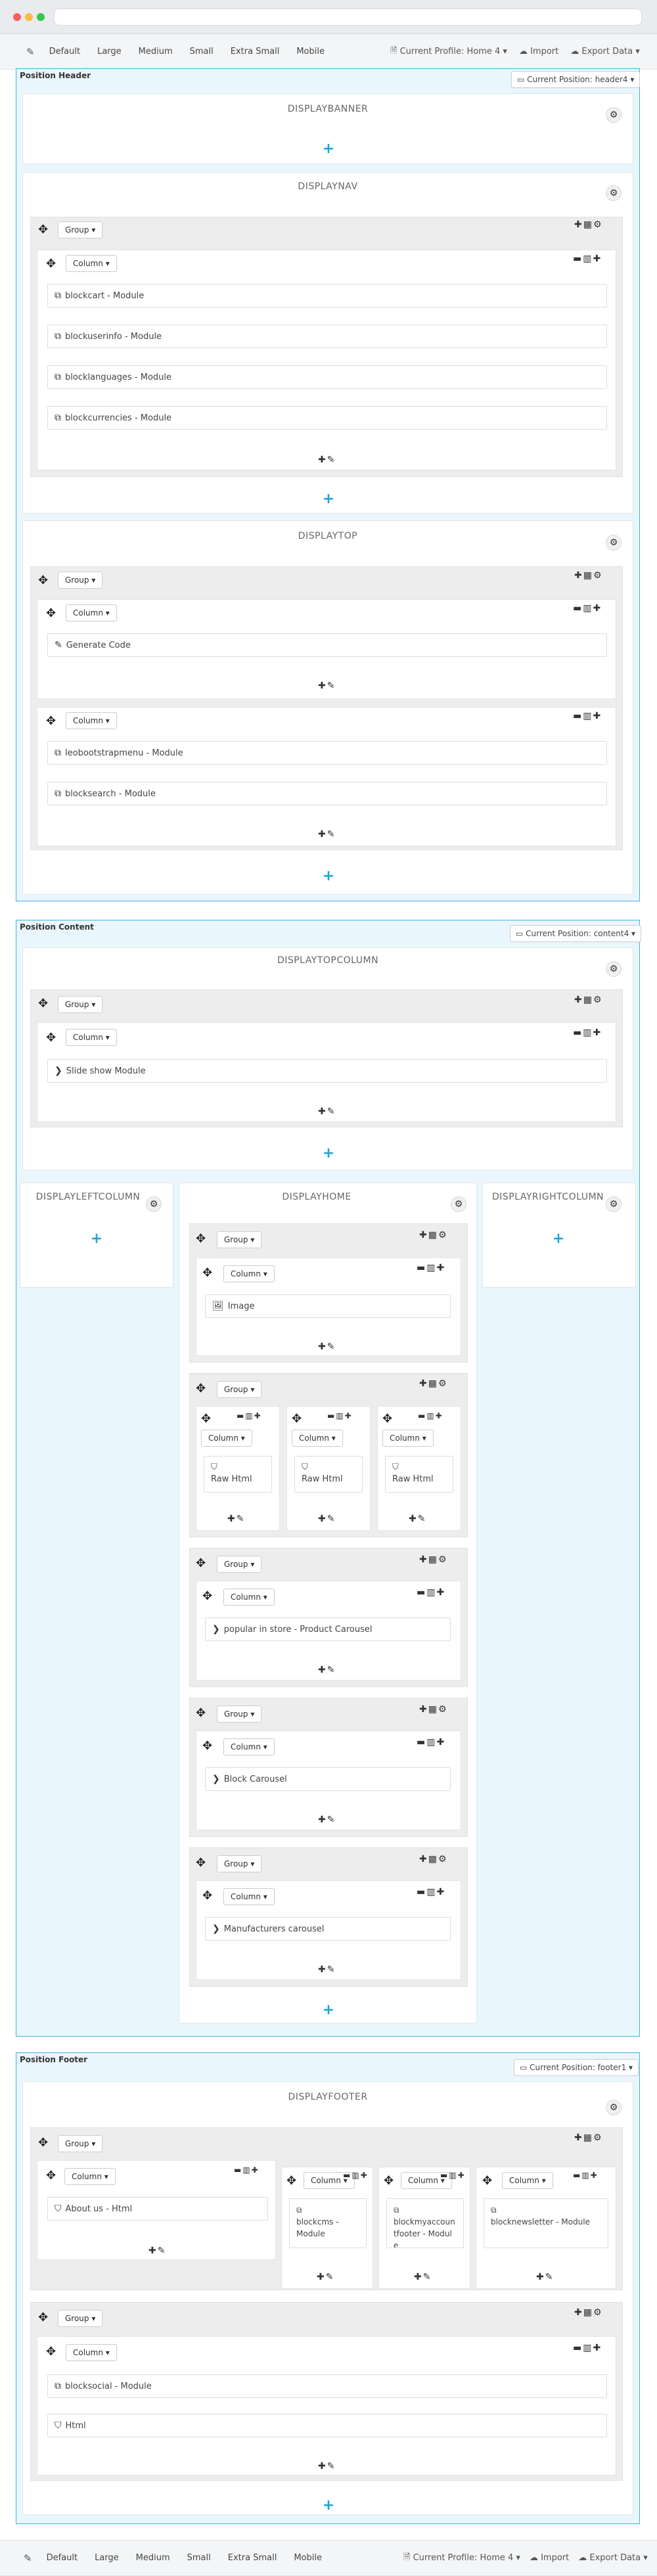 Image resolution: width=657 pixels, height=2576 pixels. I want to click on content-position-select: ▭ Current Position: content4 ▾, so click(576, 933).